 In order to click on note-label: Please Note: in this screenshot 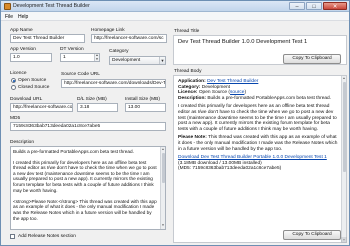, I will do `click(192, 138)`.